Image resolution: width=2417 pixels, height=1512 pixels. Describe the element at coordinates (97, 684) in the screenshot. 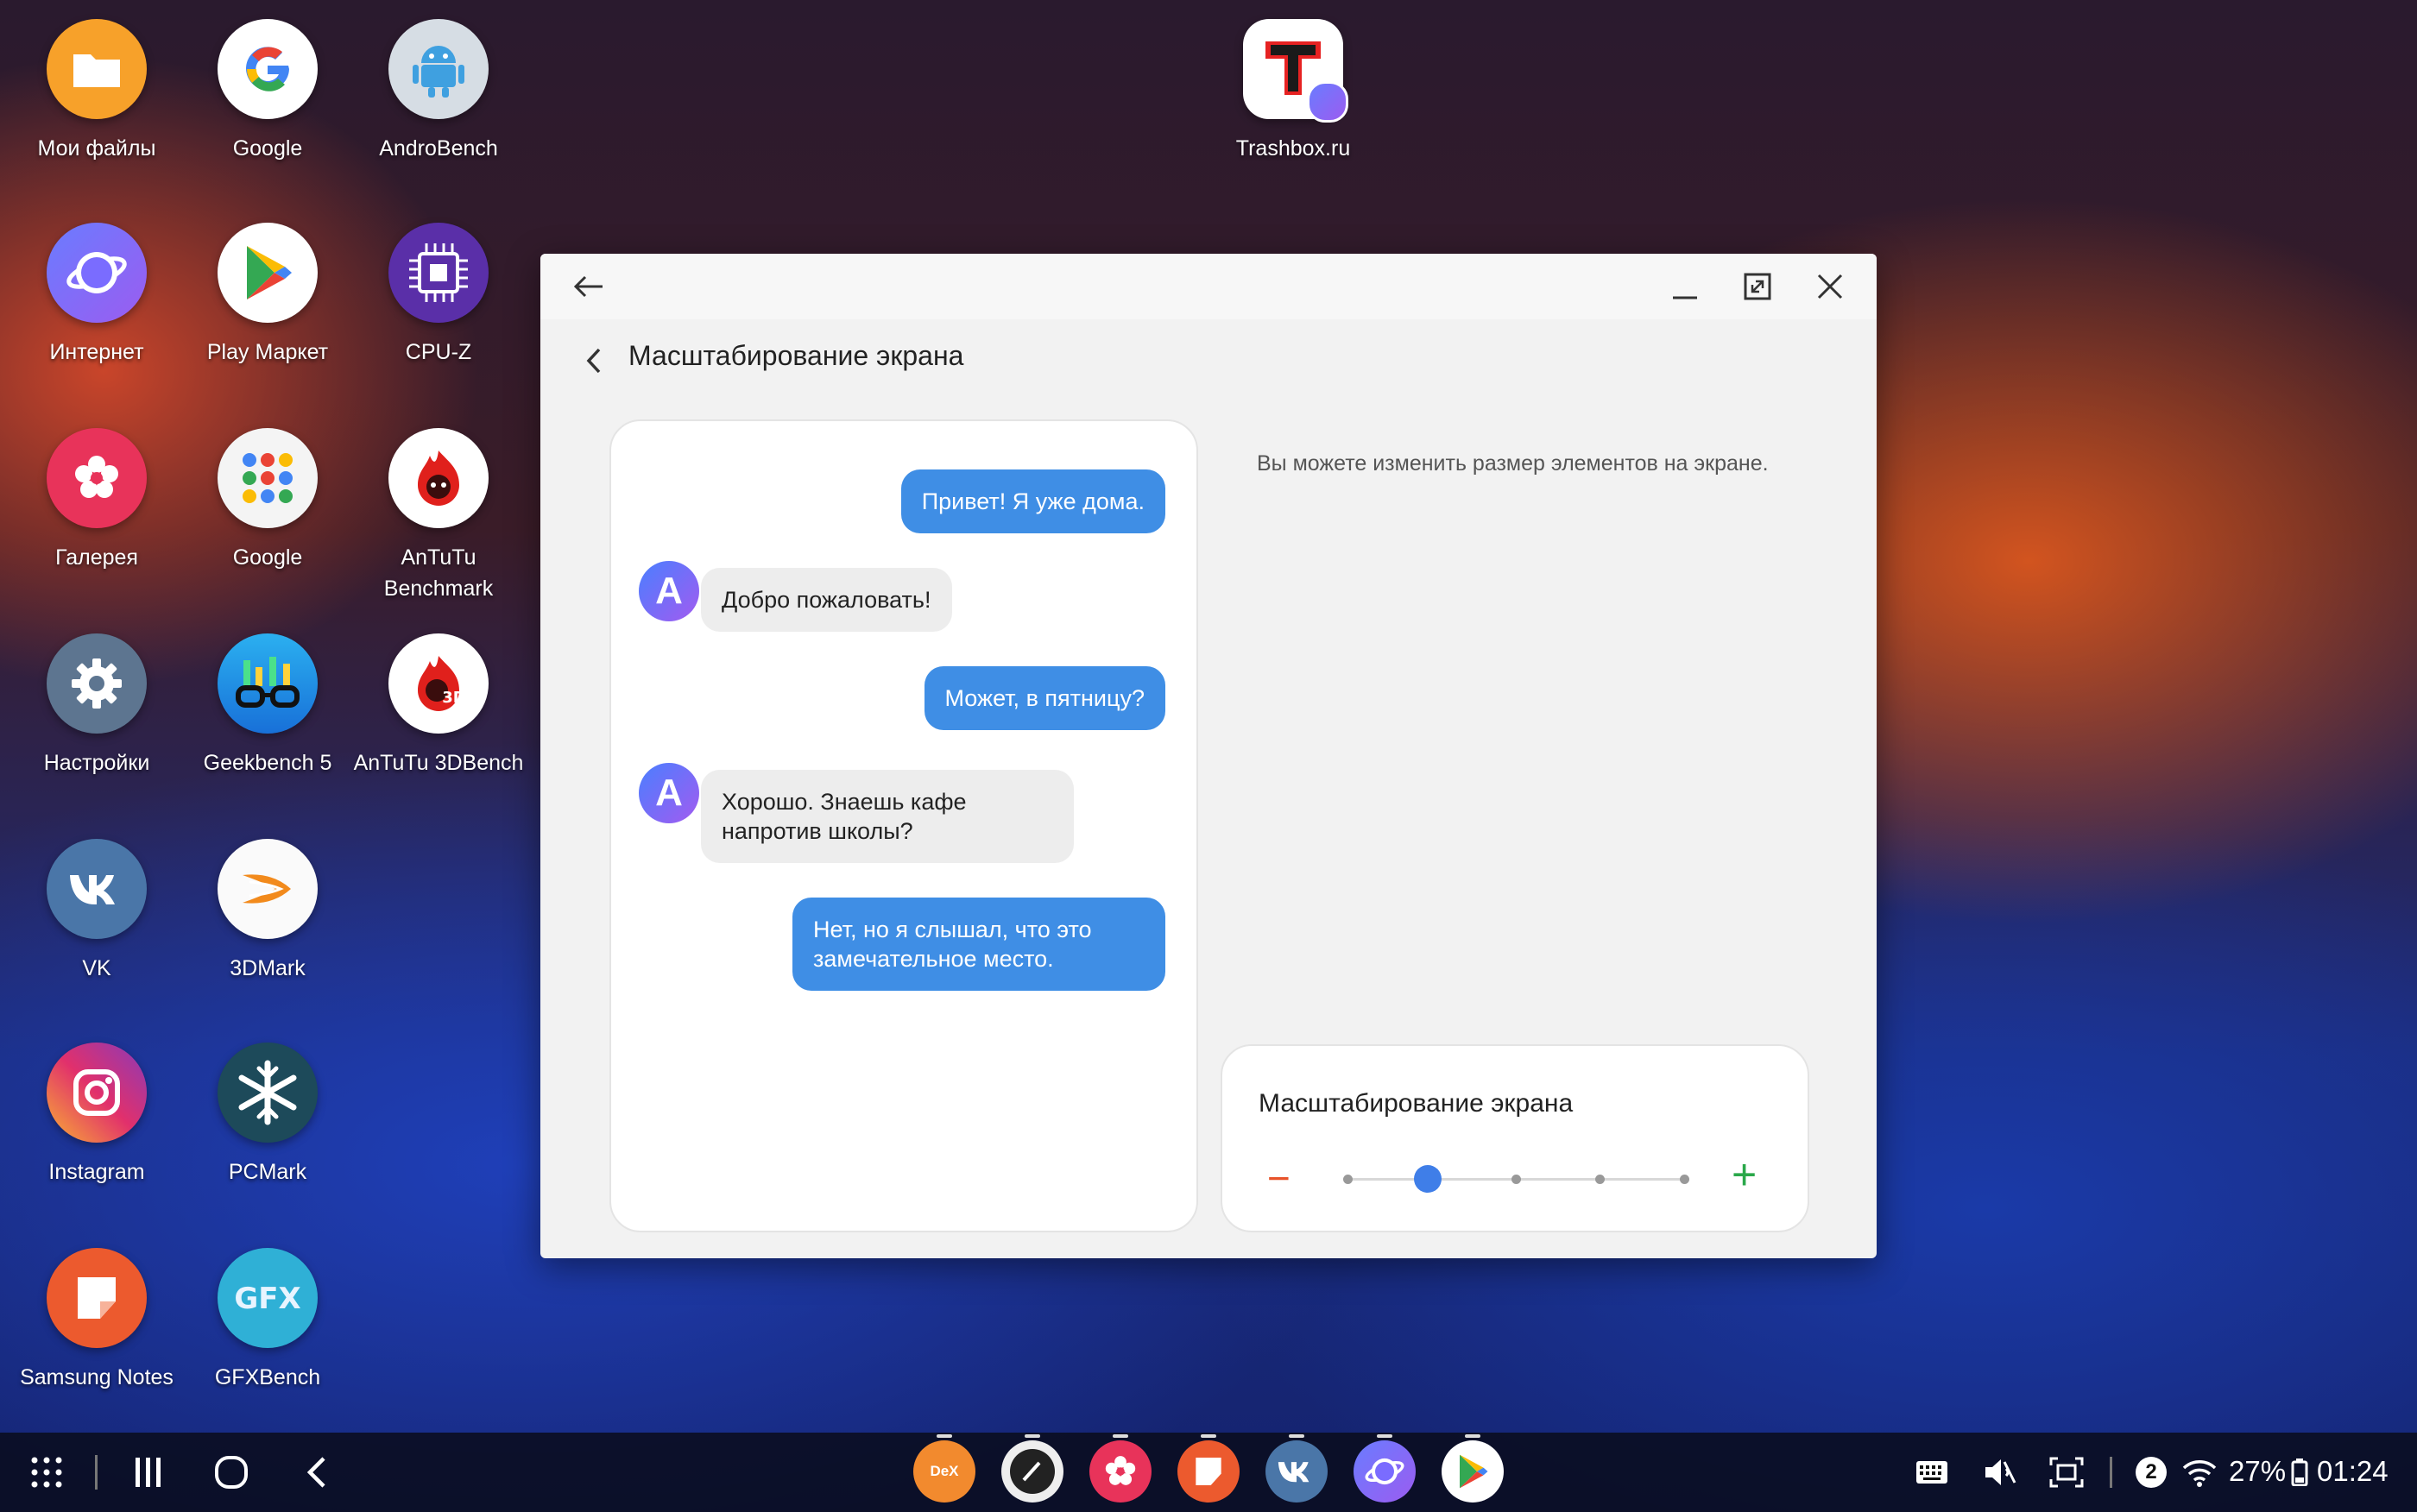

I see `gear-icon` at that location.